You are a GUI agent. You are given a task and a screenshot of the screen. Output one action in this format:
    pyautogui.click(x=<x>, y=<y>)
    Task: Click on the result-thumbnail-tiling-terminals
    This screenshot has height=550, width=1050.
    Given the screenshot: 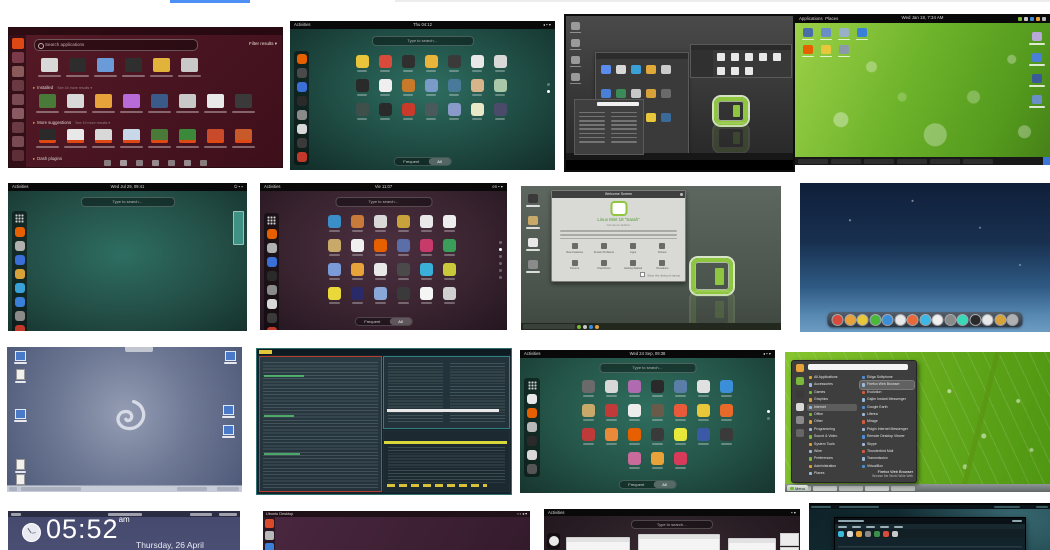 What is the action you would take?
    pyautogui.click(x=384, y=421)
    